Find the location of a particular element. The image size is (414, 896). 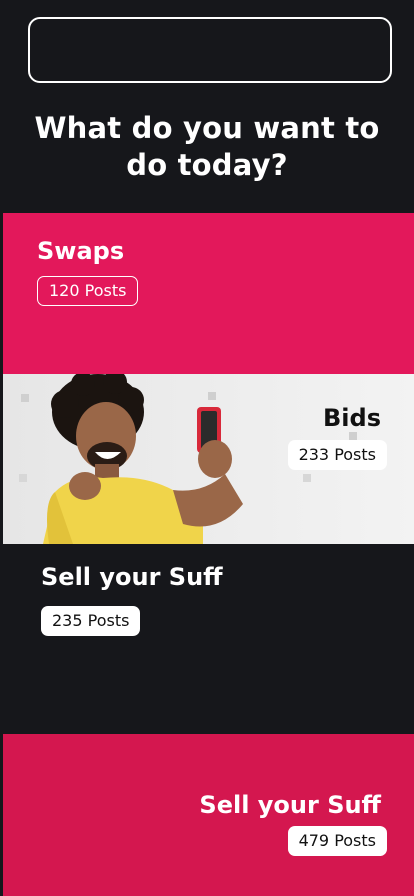

bids-title: Bids is located at coordinates (352, 418).